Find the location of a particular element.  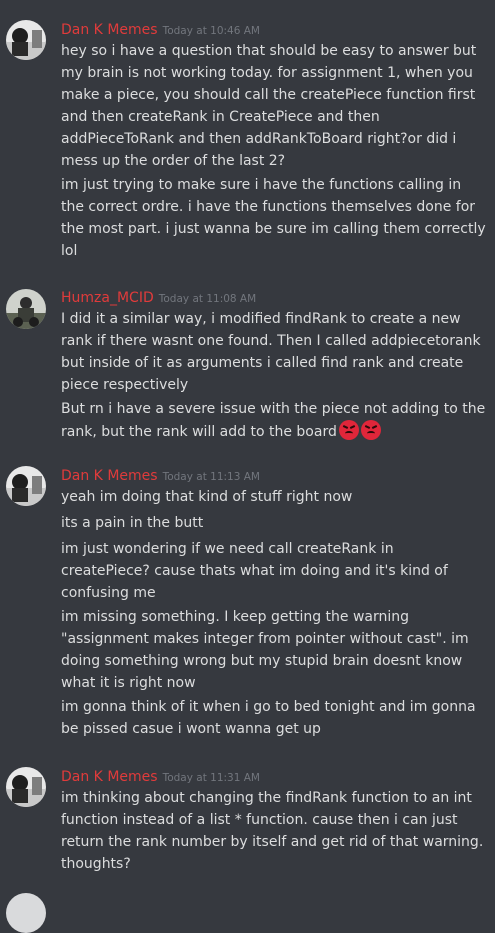

message-text: its a pain in the butt is located at coordinates (132, 523).